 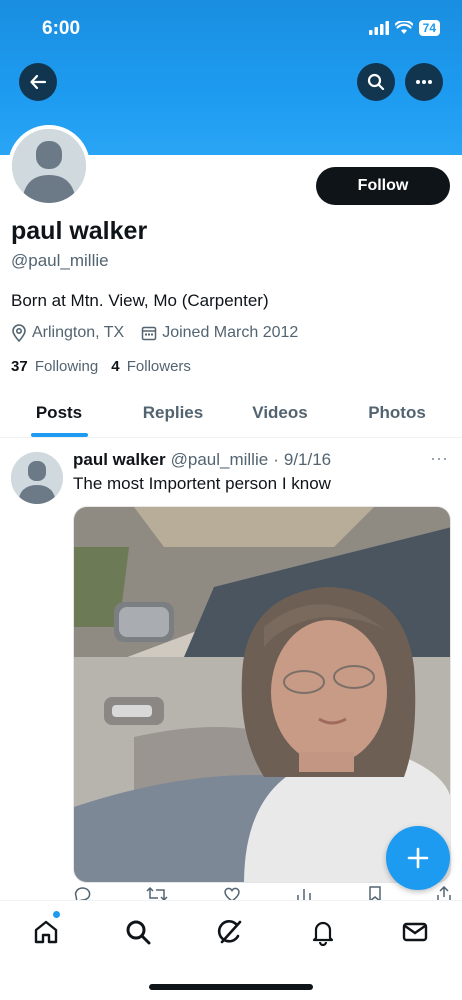 What do you see at coordinates (158, 366) in the screenshot?
I see `followers-label: Followers` at bounding box center [158, 366].